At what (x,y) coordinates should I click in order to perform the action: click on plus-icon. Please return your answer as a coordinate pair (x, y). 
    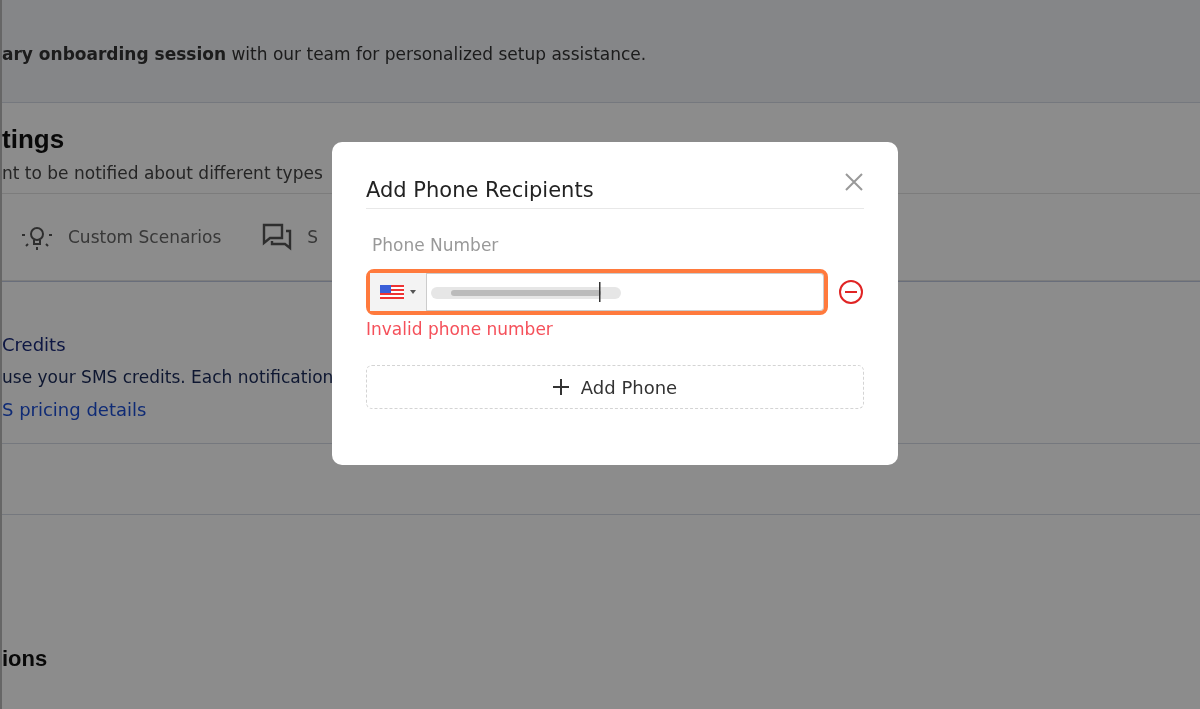
    Looking at the image, I should click on (560, 387).